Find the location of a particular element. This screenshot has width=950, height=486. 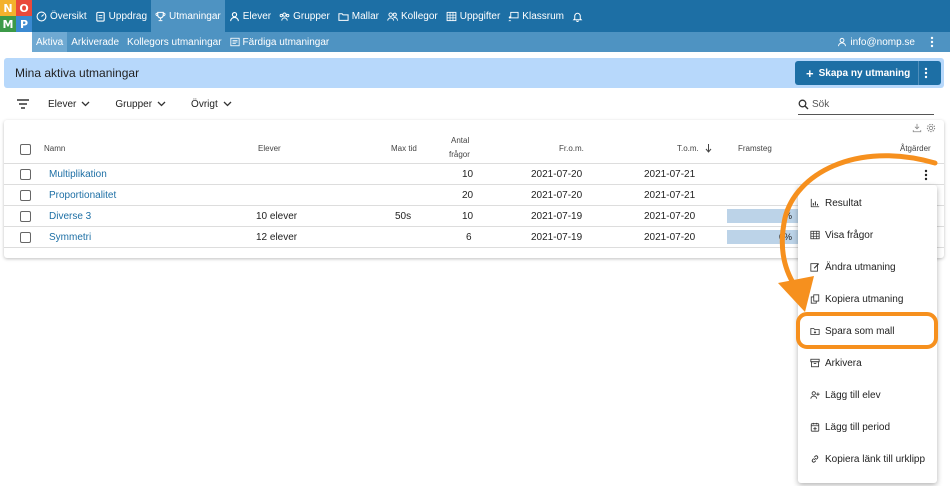

menu-item-spara-som-mall: Spara som mall is located at coordinates (867, 331).